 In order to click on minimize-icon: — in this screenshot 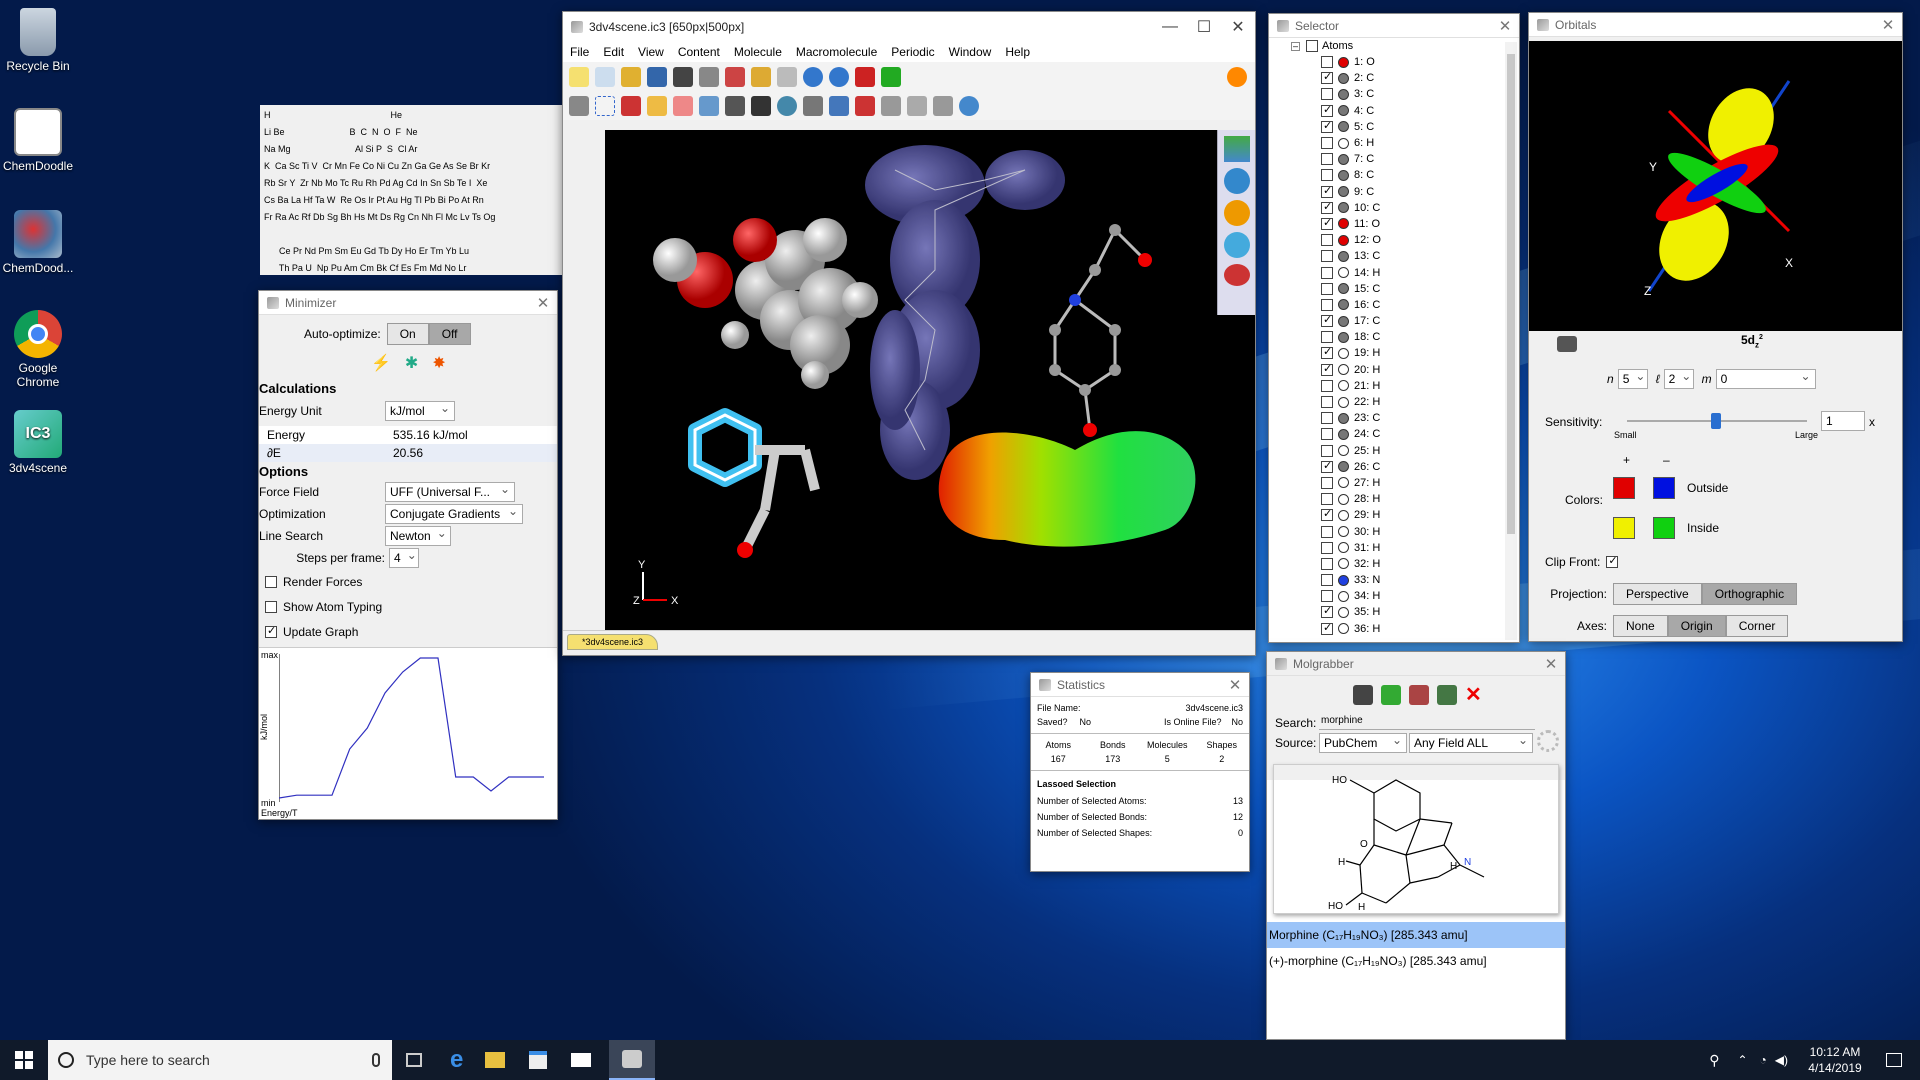, I will do `click(1170, 27)`.